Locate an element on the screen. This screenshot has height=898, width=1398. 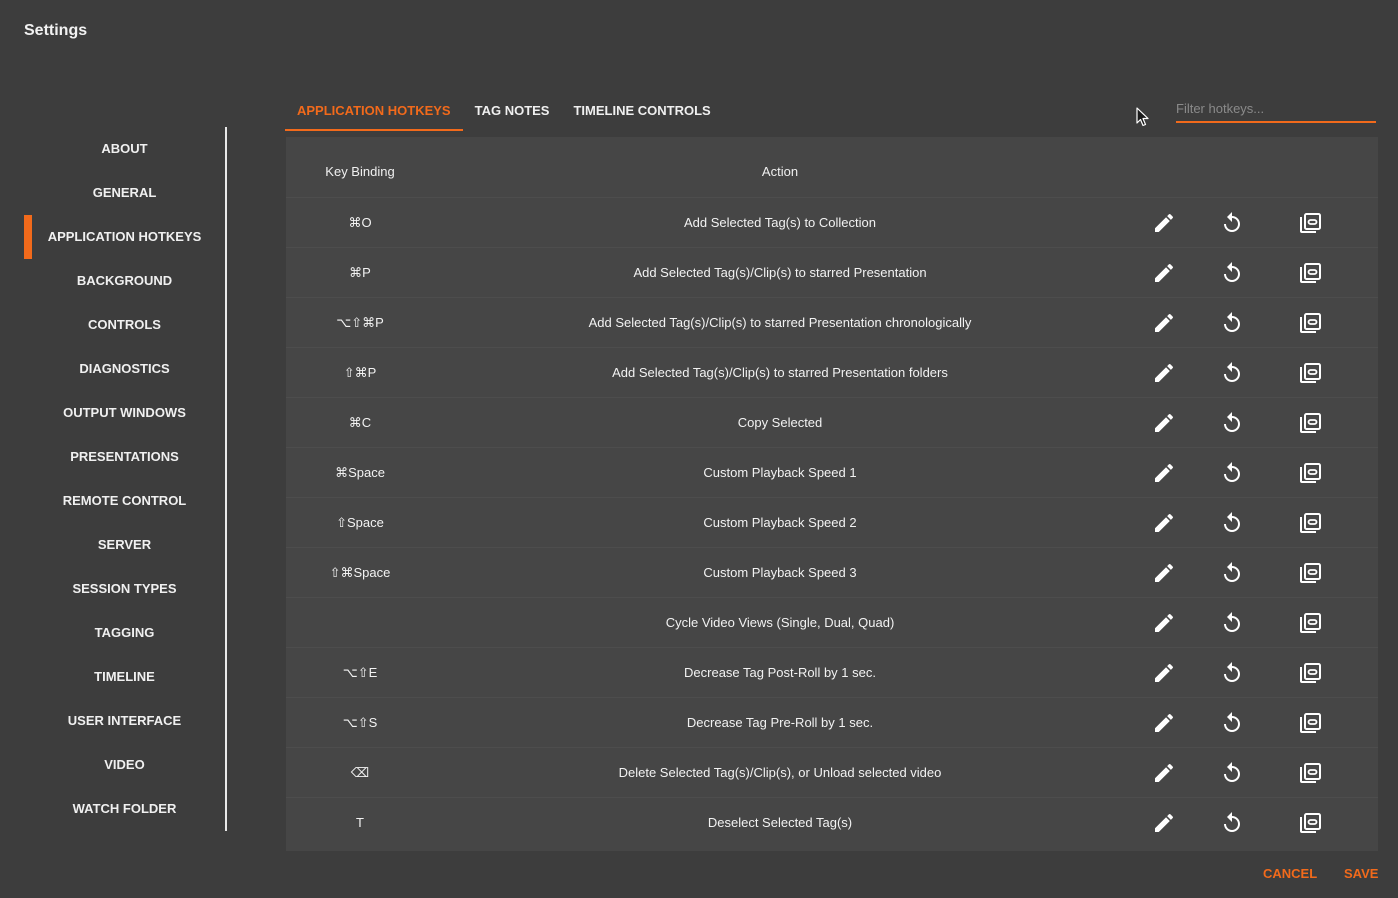
sidebar-item-controls: CONTROLS is located at coordinates (124, 325).